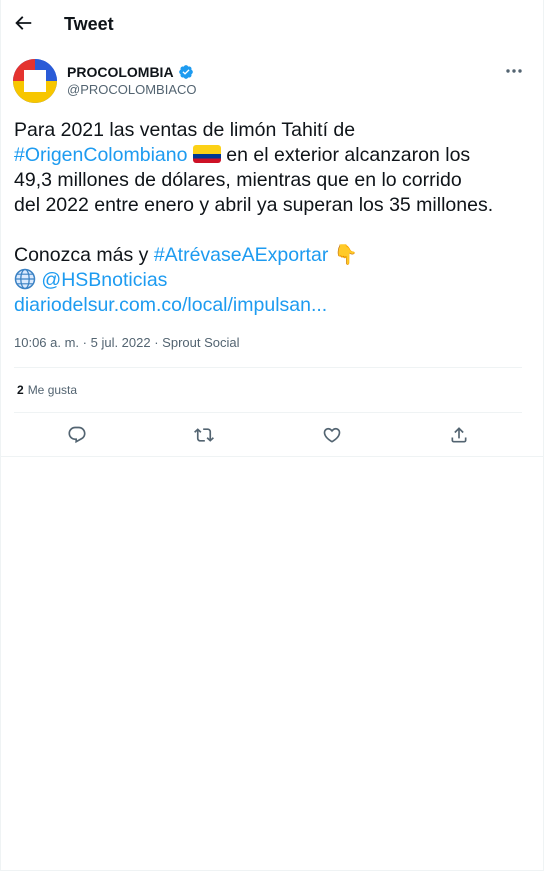  I want to click on colombia-flag-icon, so click(206, 154).